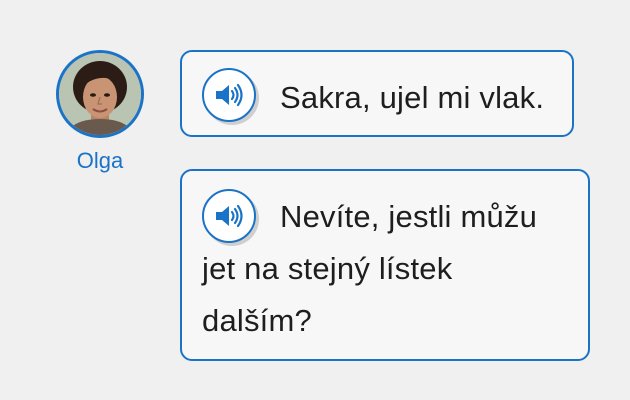 The height and width of the screenshot is (400, 630). I want to click on message-text: Sakra, ujel mi vlak., so click(412, 97).